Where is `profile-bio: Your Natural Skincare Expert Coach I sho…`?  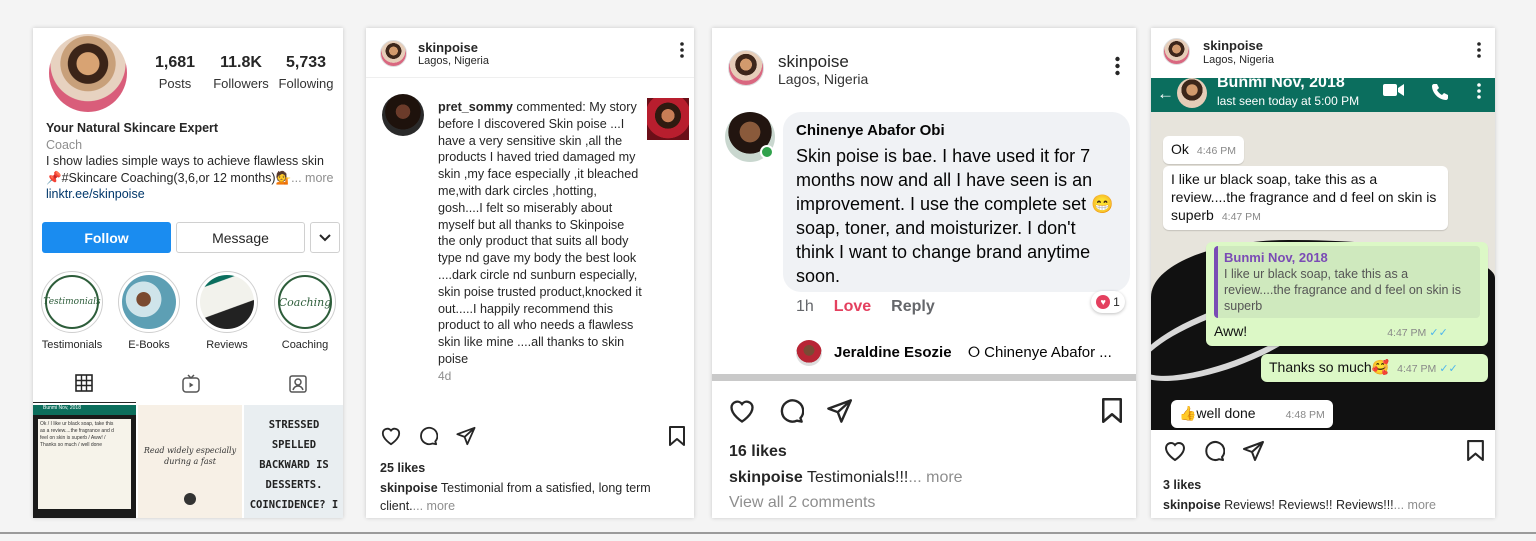
profile-bio: Your Natural Skincare Expert Coach I sho… is located at coordinates (191, 161).